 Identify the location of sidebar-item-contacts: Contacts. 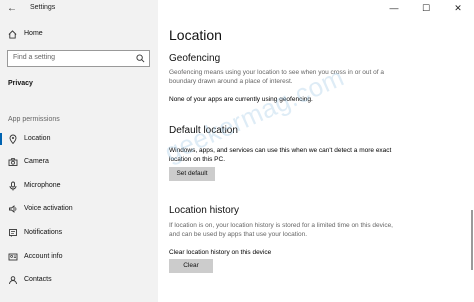
(79, 280).